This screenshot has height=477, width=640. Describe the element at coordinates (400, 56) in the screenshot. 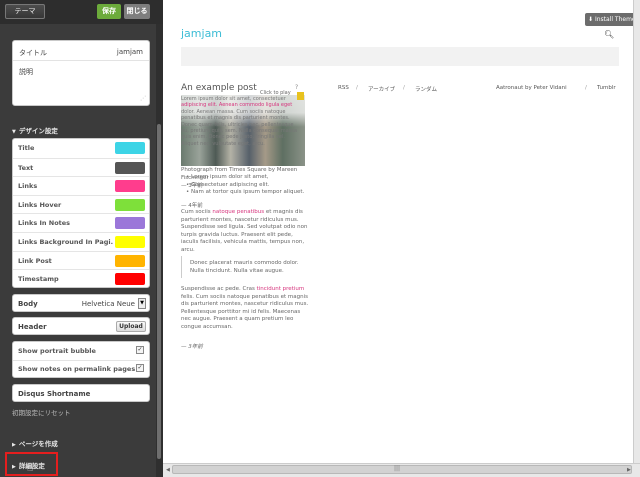

I see `header-bar` at that location.